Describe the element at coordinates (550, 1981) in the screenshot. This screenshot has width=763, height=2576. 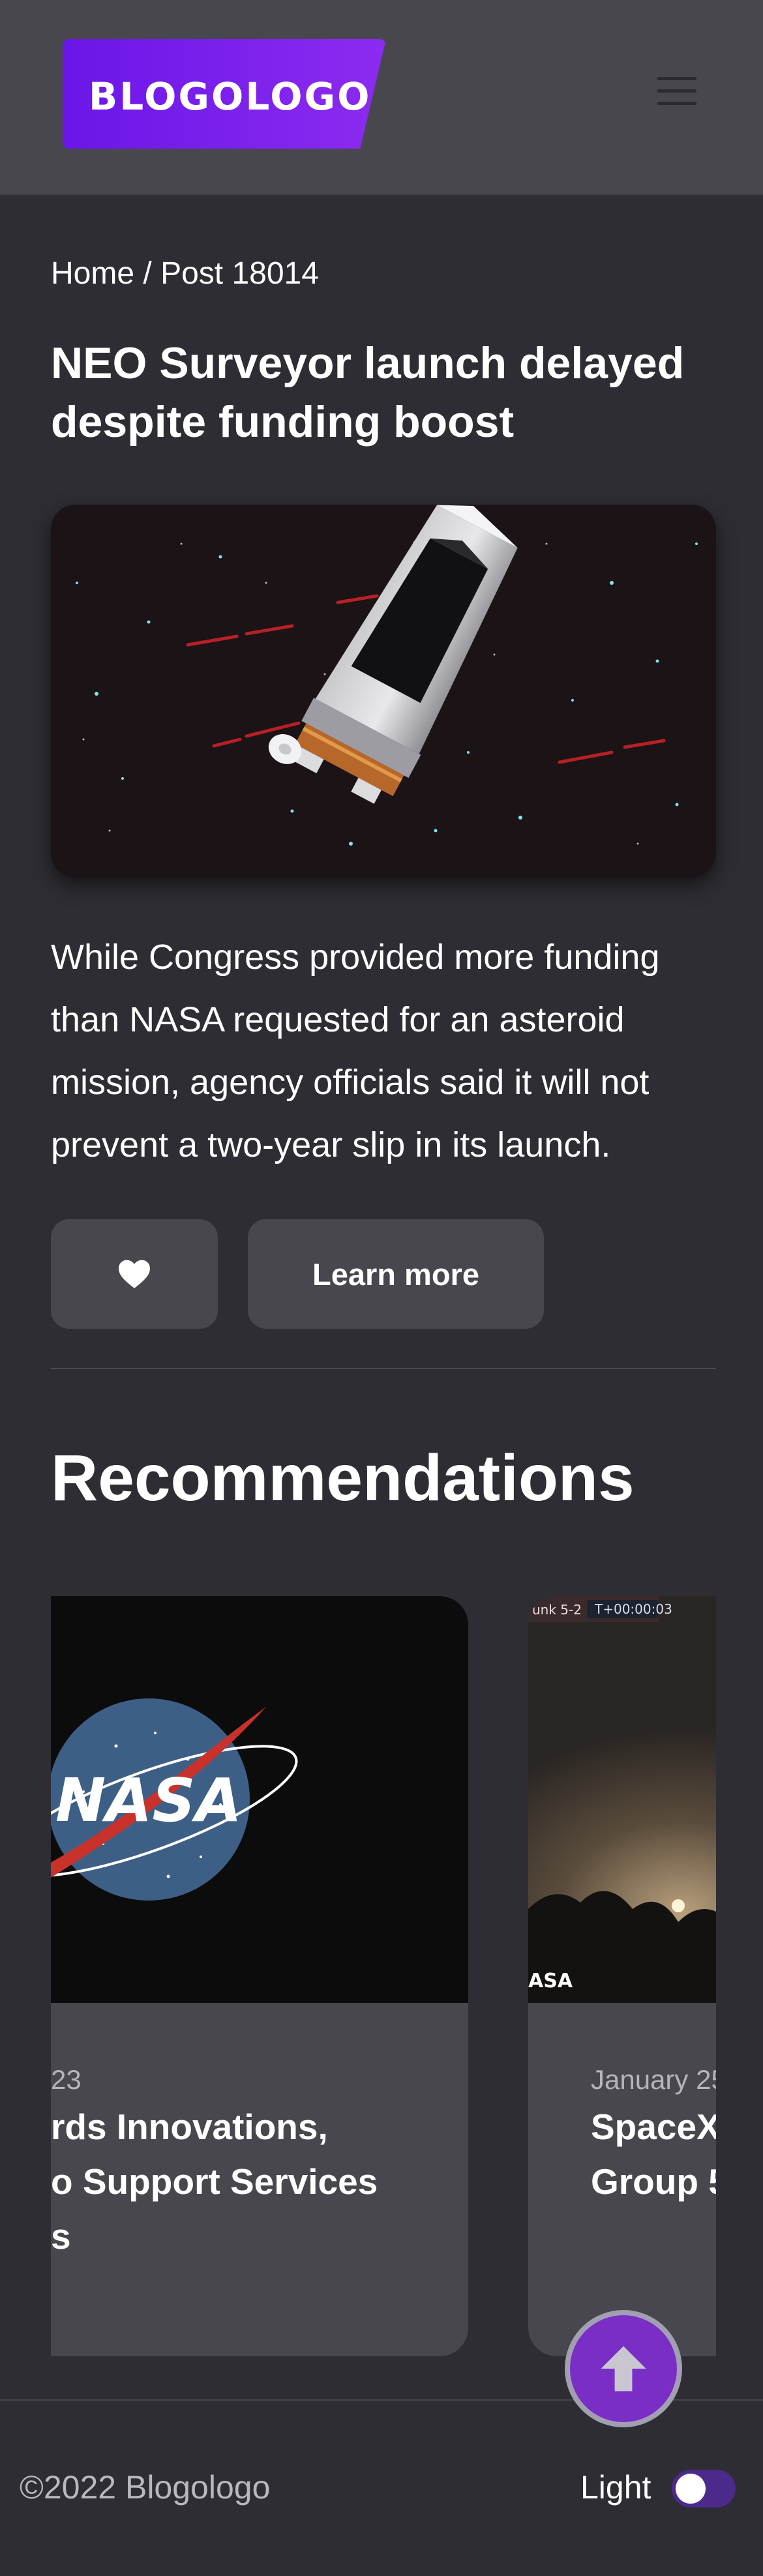
I see `watermark-text: ASA` at that location.